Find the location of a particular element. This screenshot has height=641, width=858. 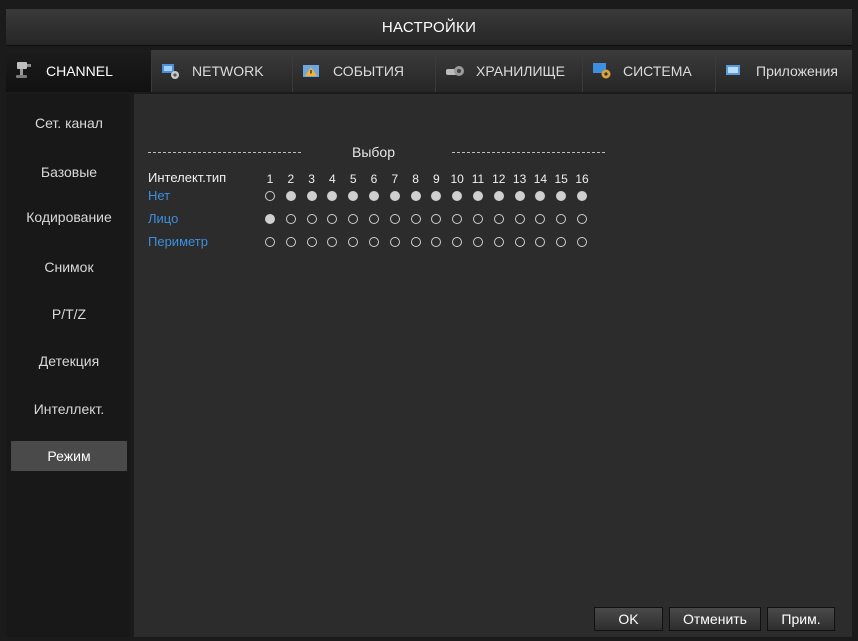

network-icon is located at coordinates (170, 71).